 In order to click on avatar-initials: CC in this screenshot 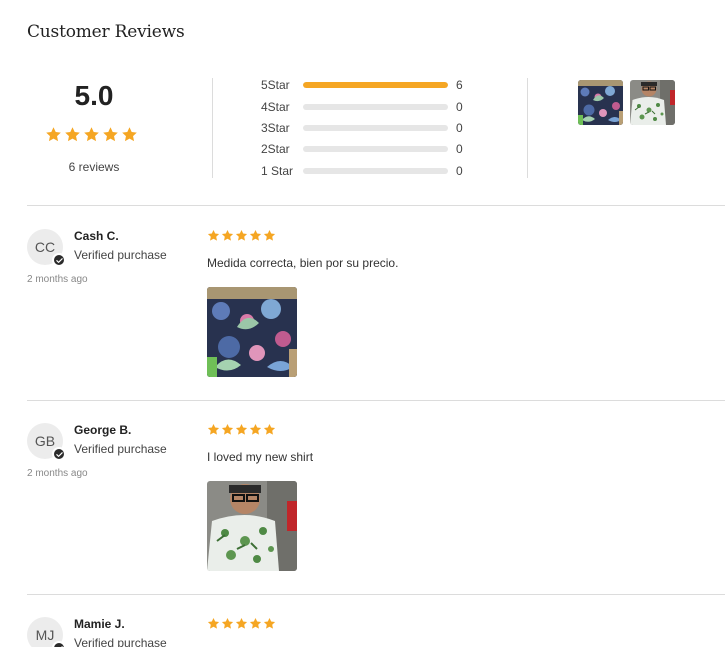, I will do `click(45, 247)`.